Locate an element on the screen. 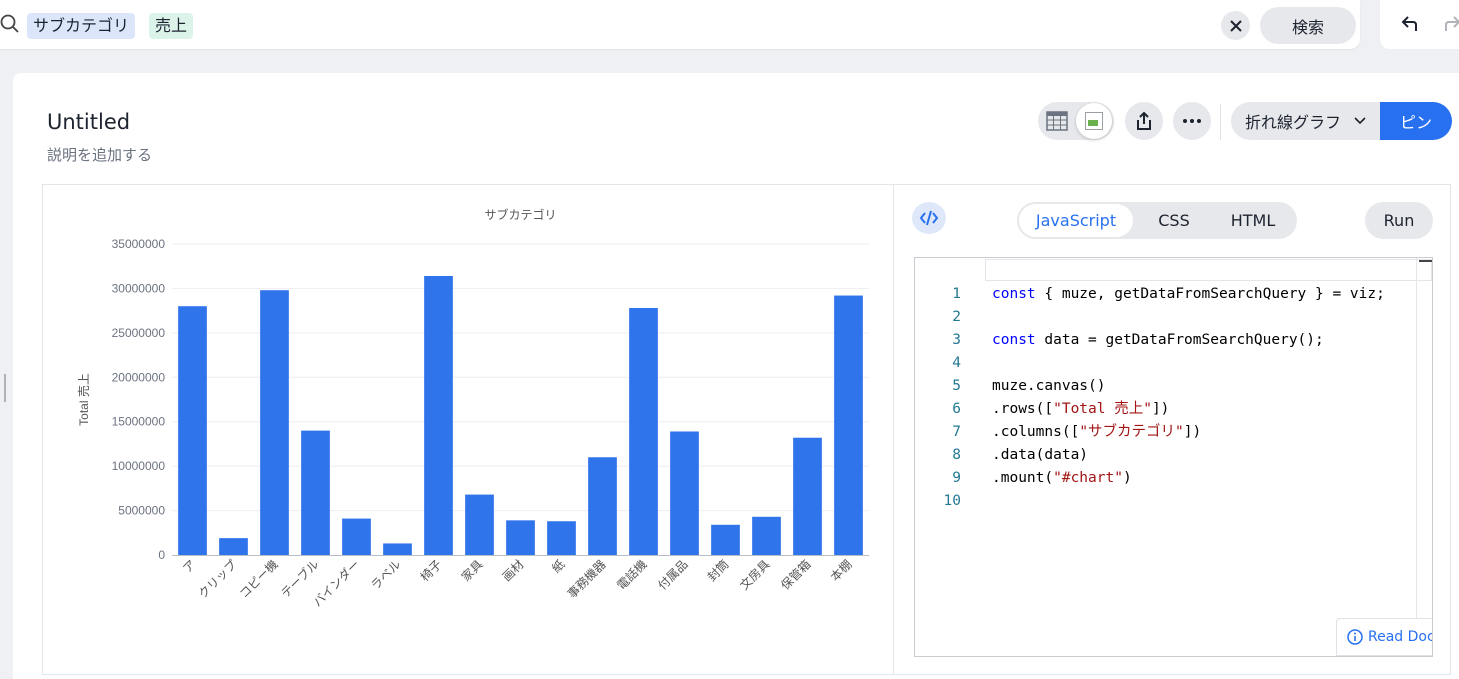 The width and height of the screenshot is (1459, 679). x-tick-label: 事務機器 is located at coordinates (586, 579).